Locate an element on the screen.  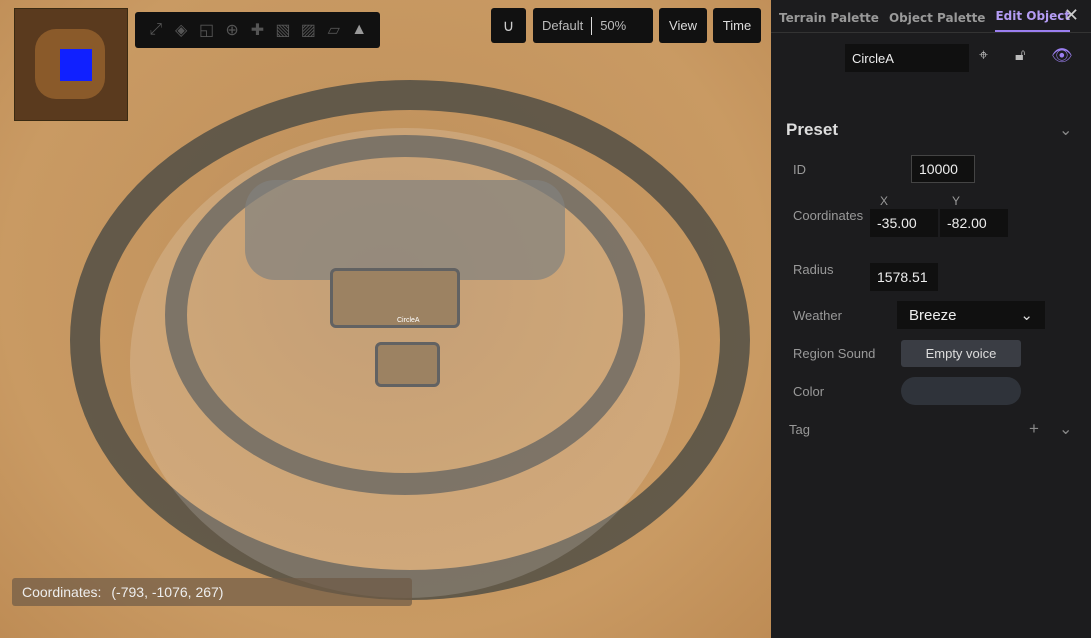
weather-select: Breeze ⌄ is located at coordinates (971, 315).